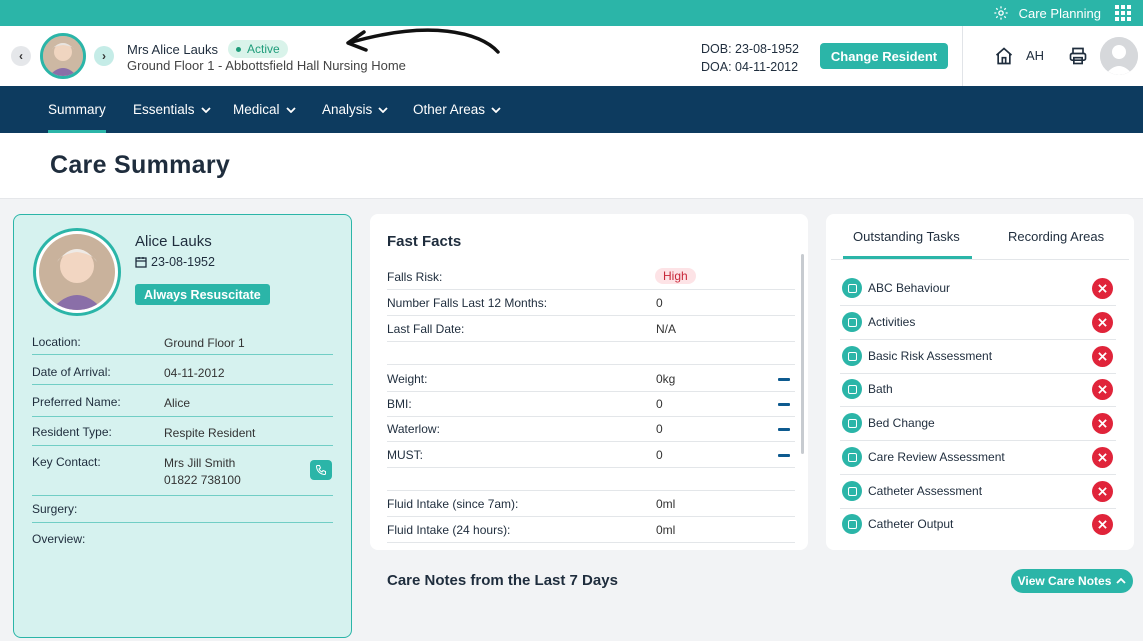 The width and height of the screenshot is (1143, 641). I want to click on task-item-basic-risk-assessment: Basic Risk Assessment, so click(978, 357).